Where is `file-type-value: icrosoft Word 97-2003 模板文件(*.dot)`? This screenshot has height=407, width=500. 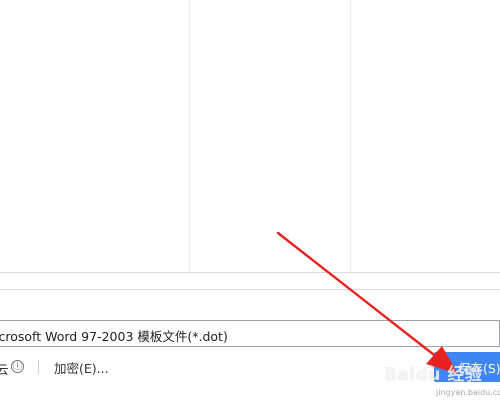 file-type-value: icrosoft Word 97-2003 模板文件(*.dot) is located at coordinates (114, 336).